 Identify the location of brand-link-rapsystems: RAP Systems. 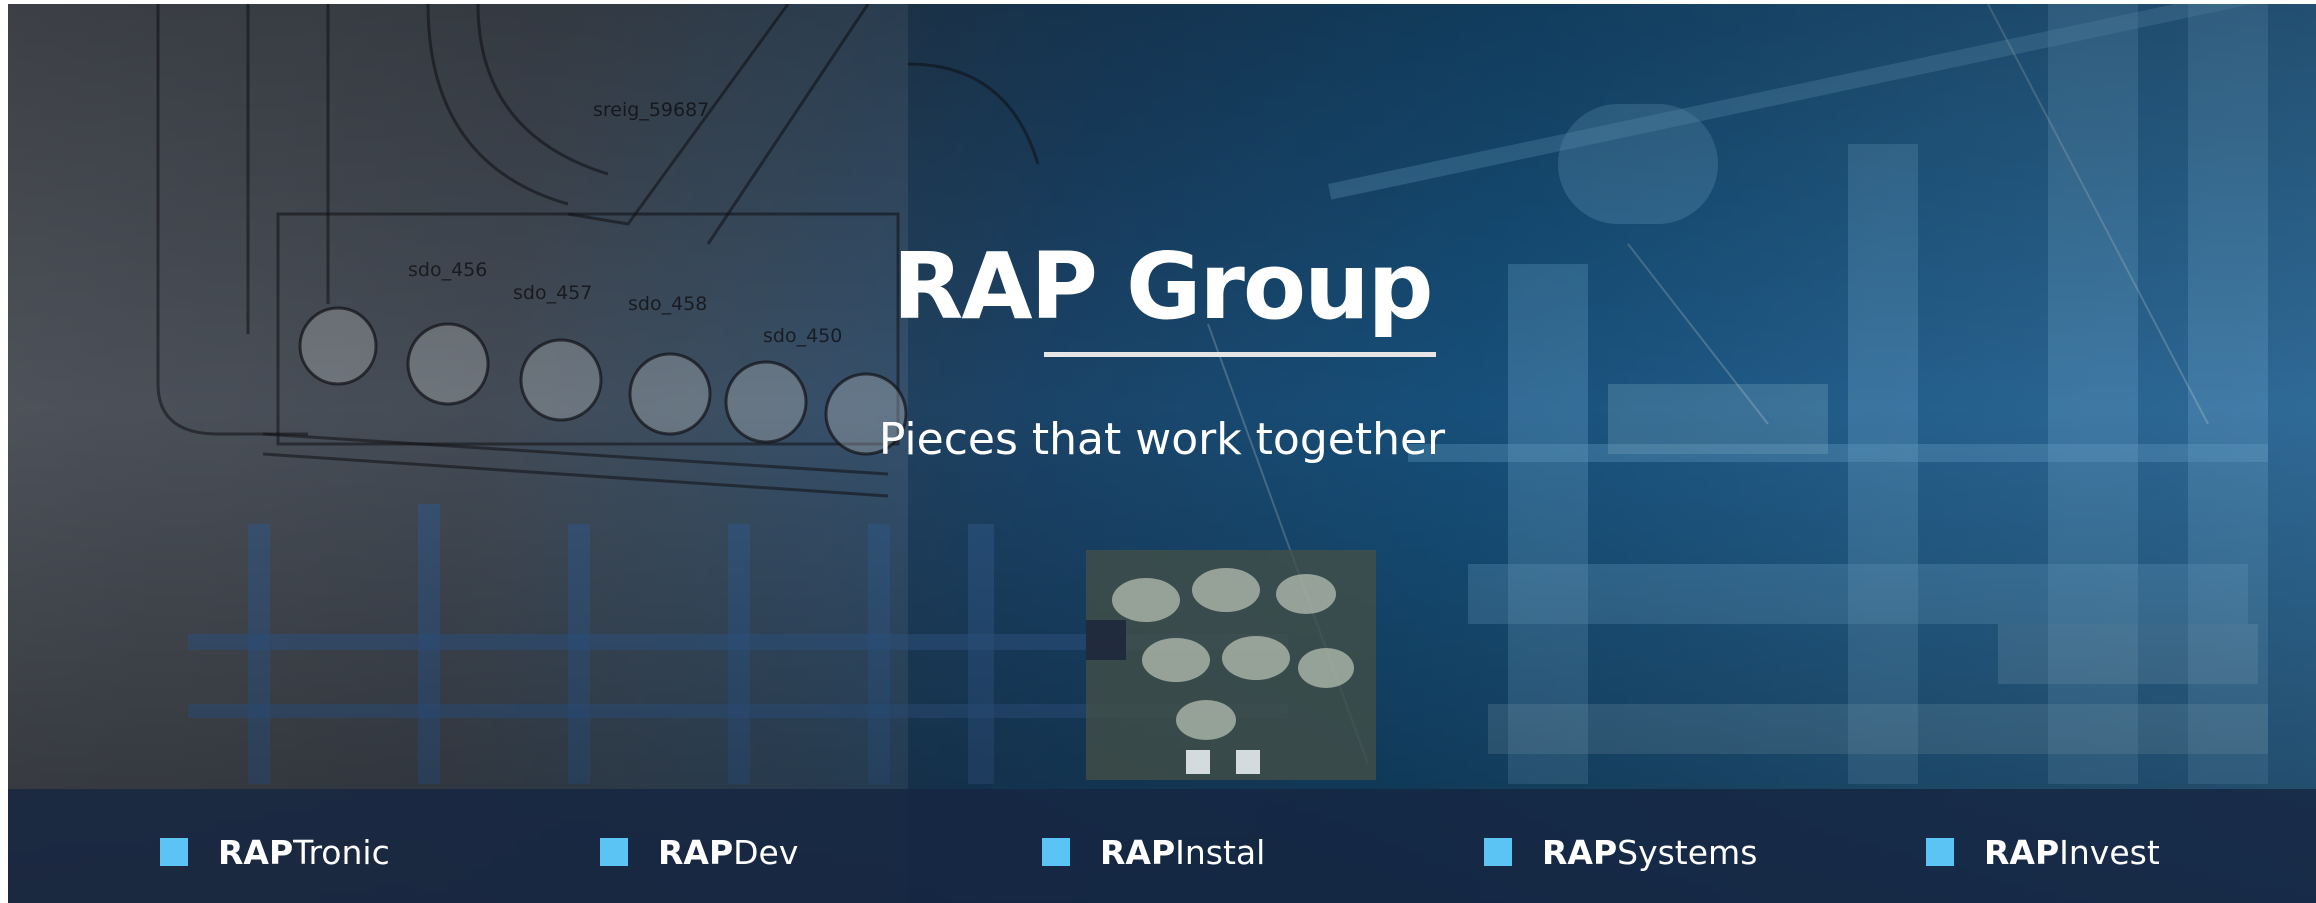
(1620, 852).